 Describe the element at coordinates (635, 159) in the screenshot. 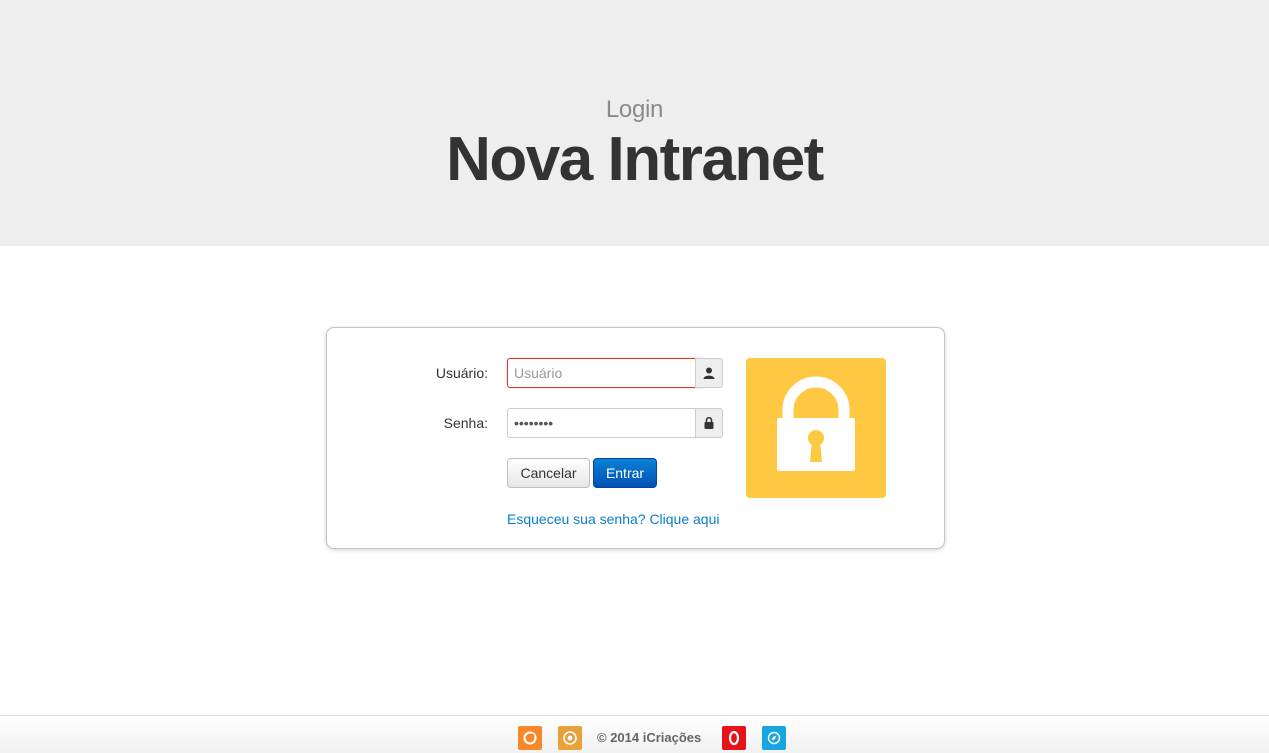

I see `page-title: Nova Intranet` at that location.